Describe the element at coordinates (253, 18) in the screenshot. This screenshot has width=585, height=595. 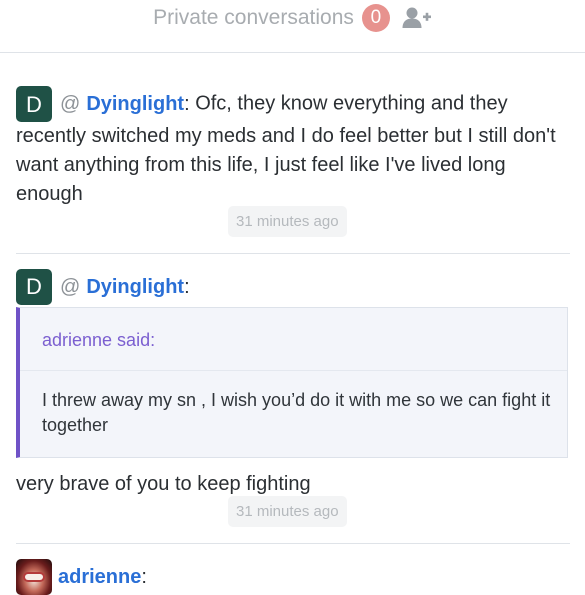
I see `header-title: Private conversations` at that location.